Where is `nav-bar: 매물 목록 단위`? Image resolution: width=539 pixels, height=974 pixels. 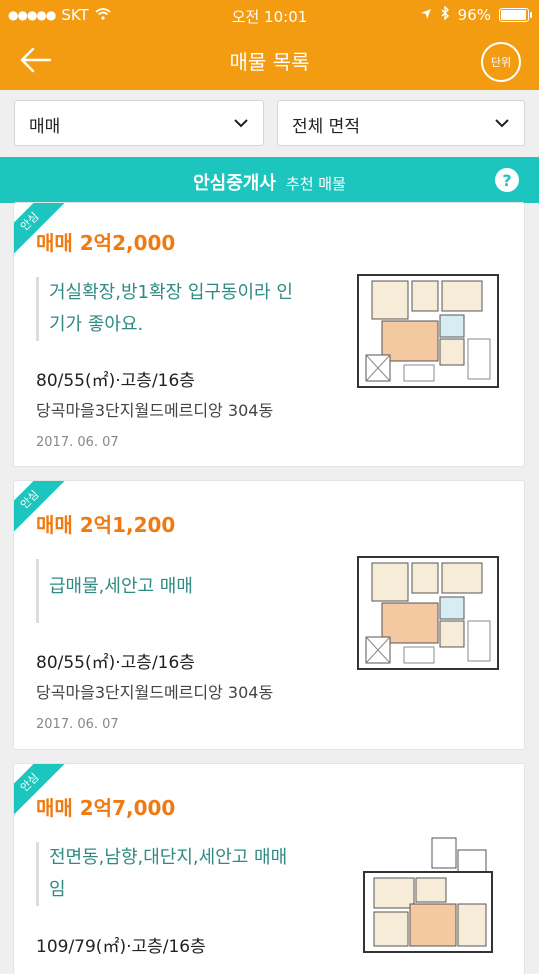 nav-bar: 매물 목록 단위 is located at coordinates (269, 60).